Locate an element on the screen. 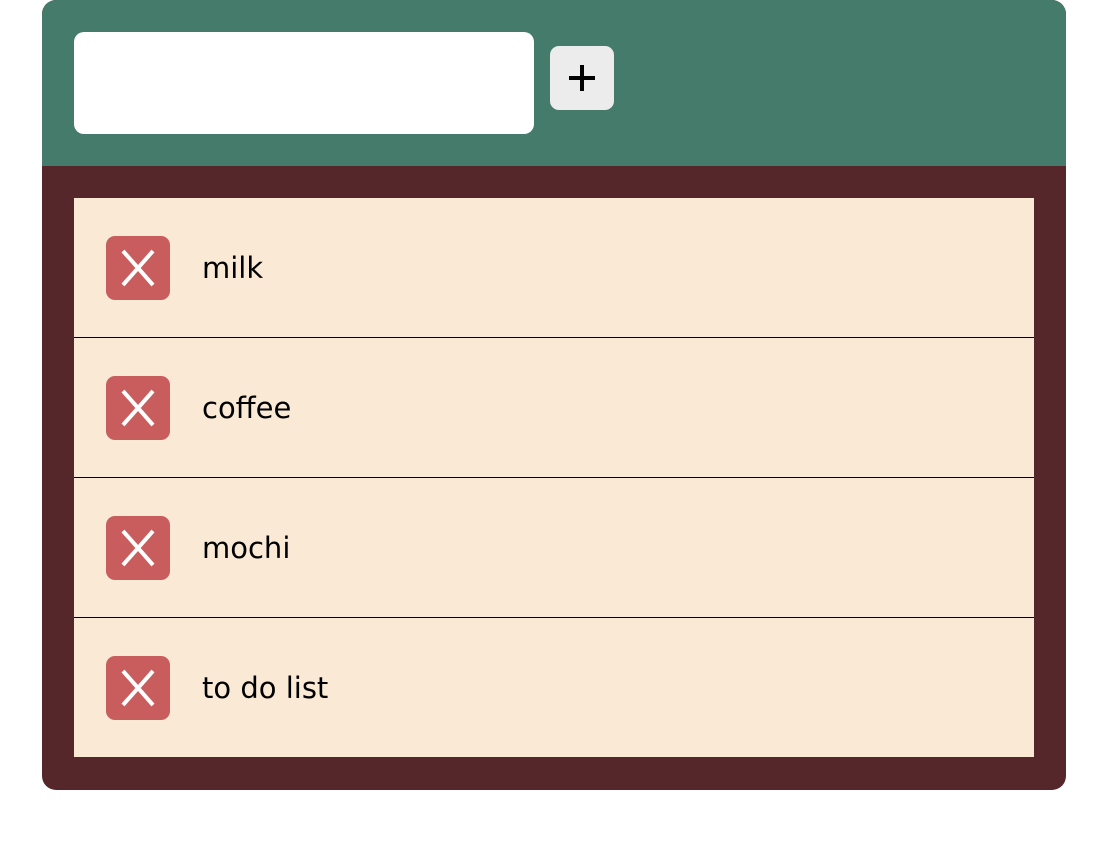  plus-icon is located at coordinates (582, 78).